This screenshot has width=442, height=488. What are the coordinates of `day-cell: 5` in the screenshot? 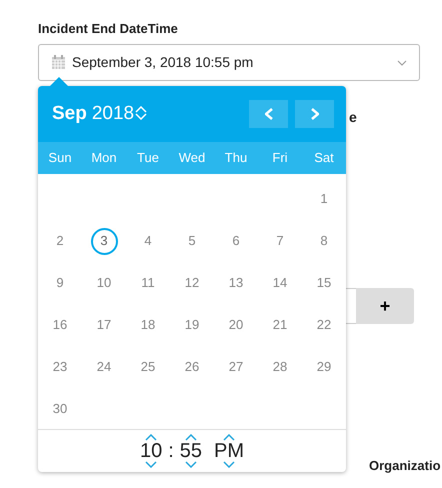 It's located at (192, 241).